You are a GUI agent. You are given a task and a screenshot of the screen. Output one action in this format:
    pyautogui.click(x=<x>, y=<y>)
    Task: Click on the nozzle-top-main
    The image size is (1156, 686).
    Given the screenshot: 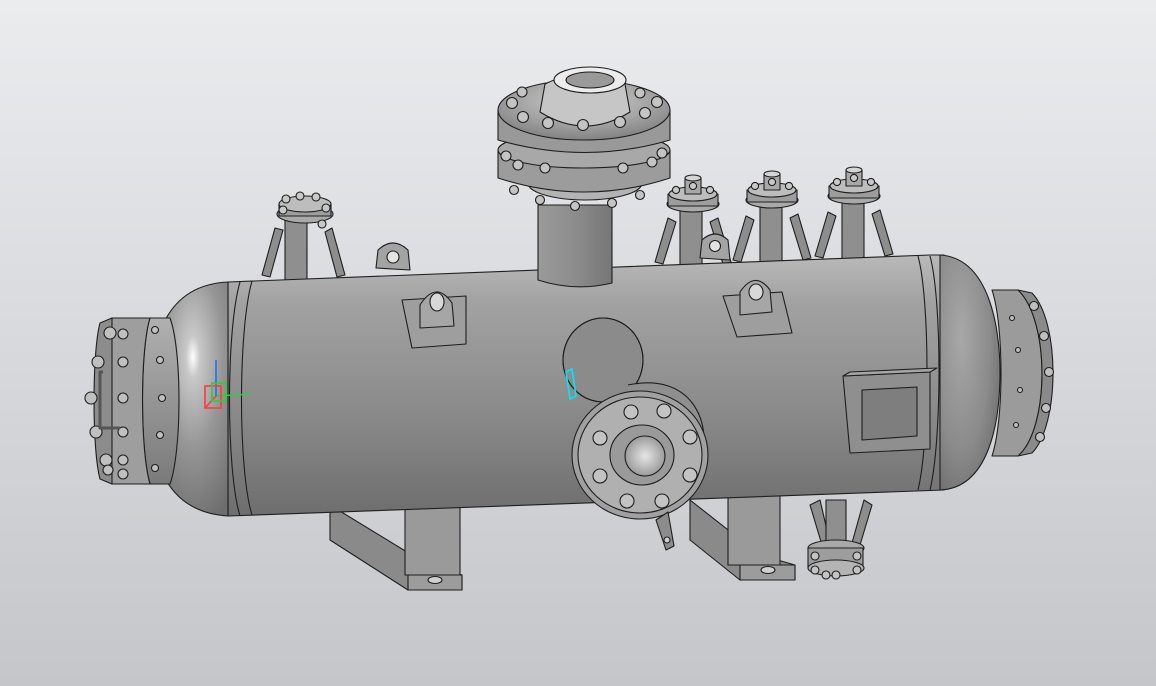 What is the action you would take?
    pyautogui.click(x=584, y=177)
    